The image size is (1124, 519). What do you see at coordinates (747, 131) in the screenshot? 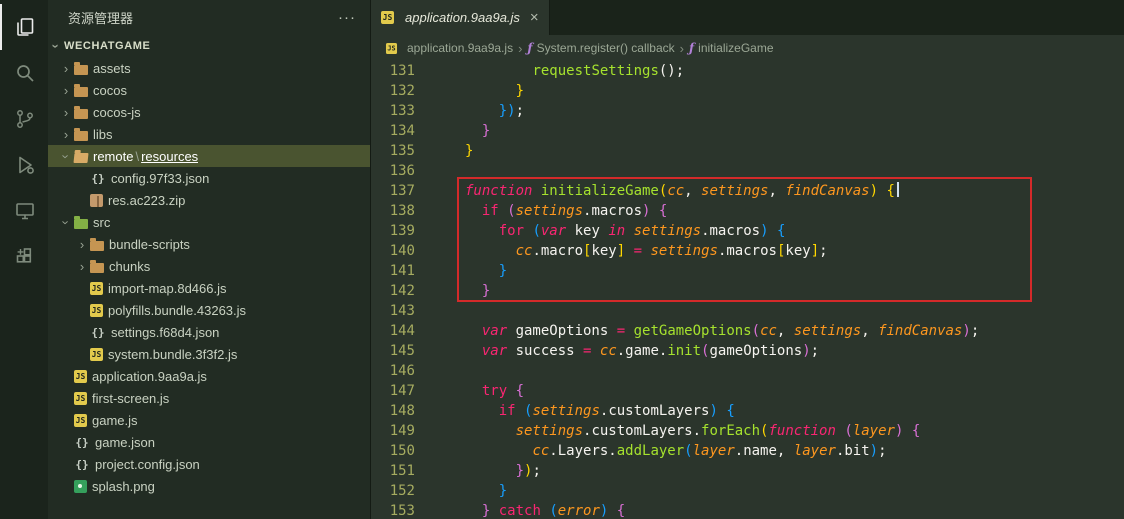
I see `code-line-134: 134 }` at bounding box center [747, 131].